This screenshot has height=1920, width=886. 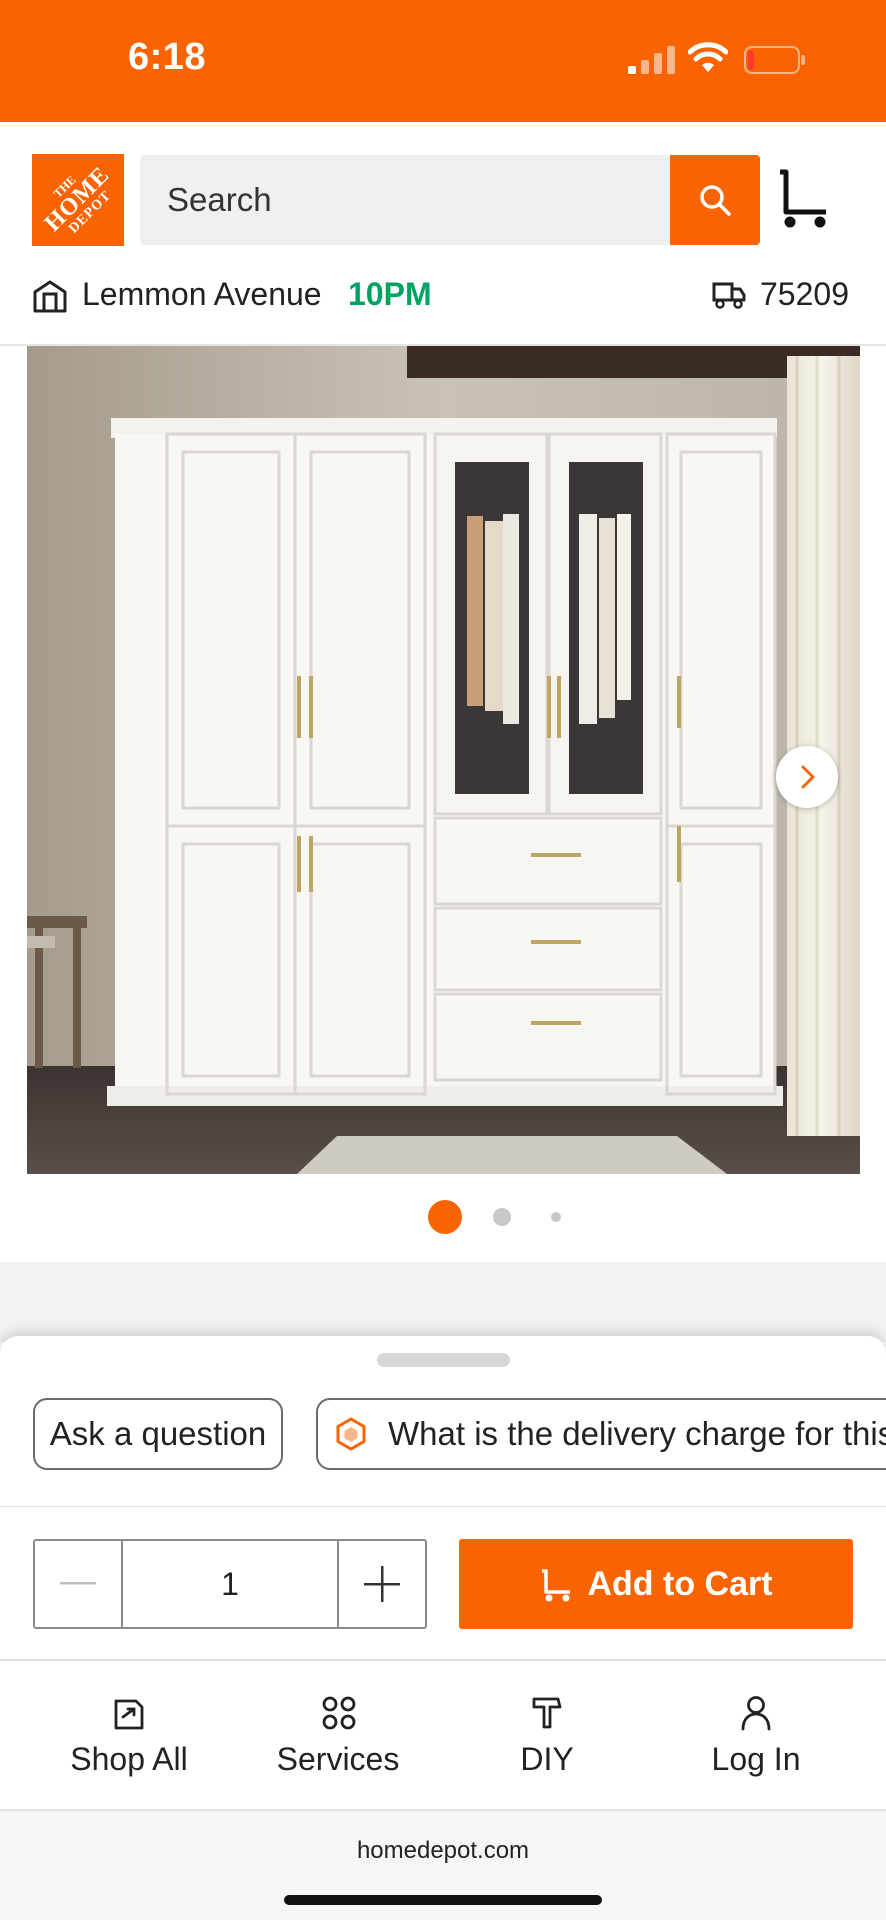 What do you see at coordinates (443, 302) in the screenshot?
I see `store-info-row: Lemmon Avenue 10PM 75209` at bounding box center [443, 302].